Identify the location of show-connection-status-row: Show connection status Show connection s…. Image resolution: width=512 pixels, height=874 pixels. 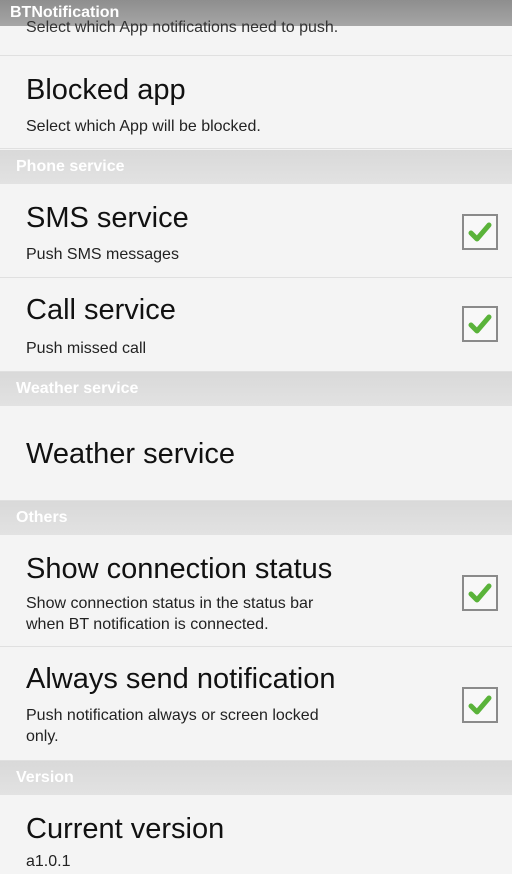
(256, 591).